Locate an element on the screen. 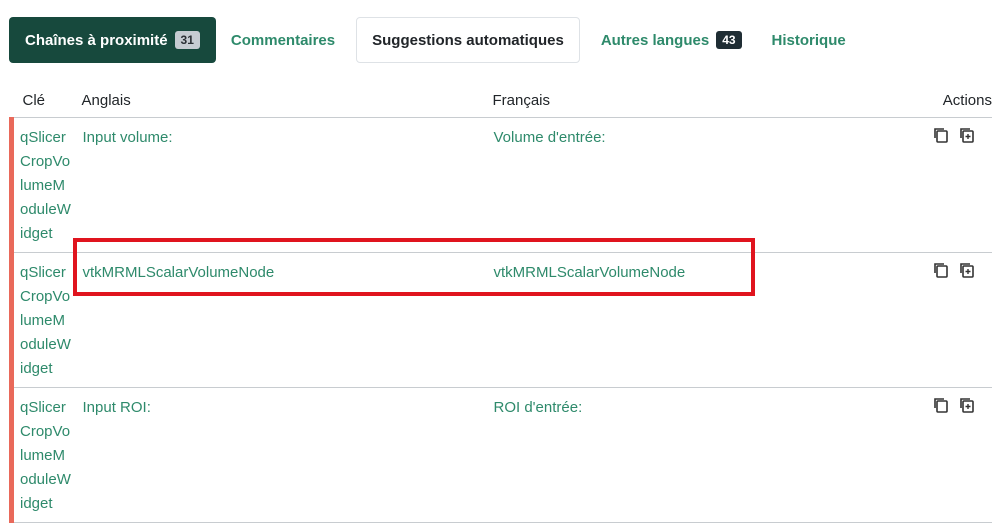 The height and width of the screenshot is (523, 1001). tab-comments: Commentaires is located at coordinates (283, 40).